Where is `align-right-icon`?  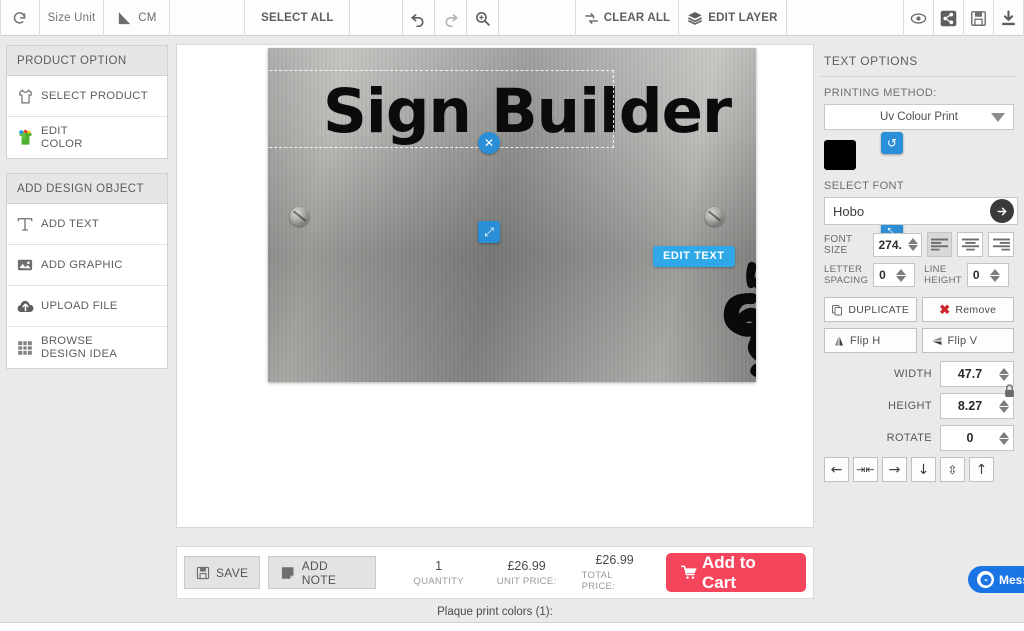 align-right-icon is located at coordinates (1001, 244).